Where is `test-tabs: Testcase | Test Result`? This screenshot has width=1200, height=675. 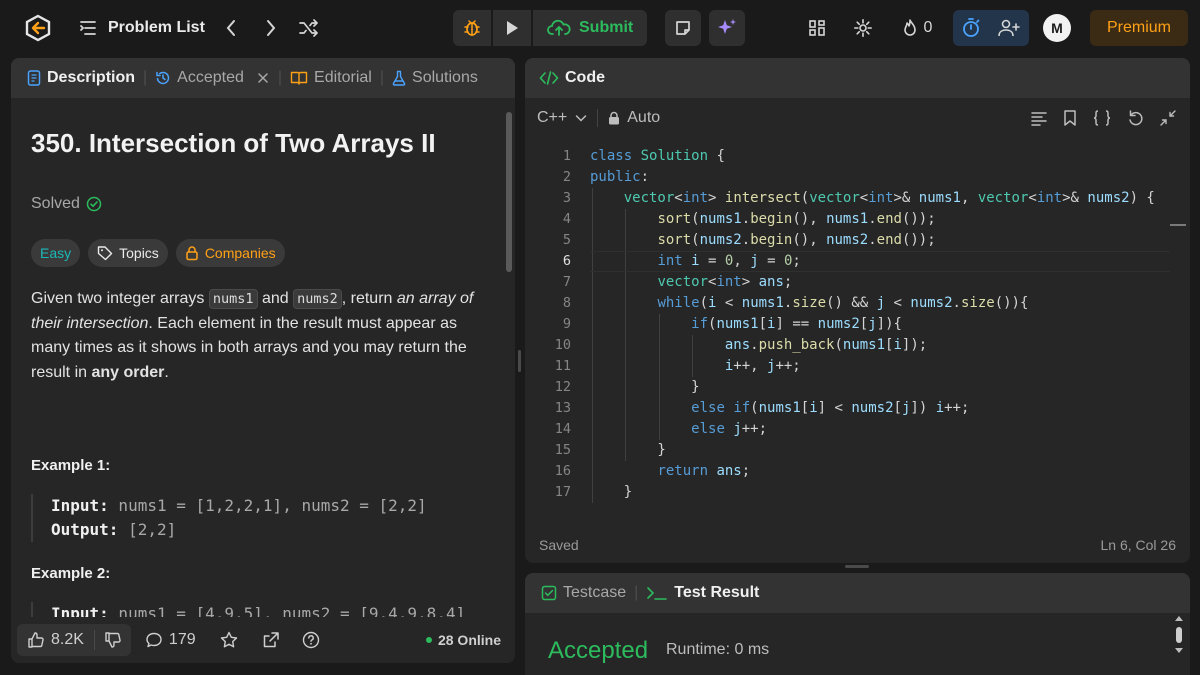 test-tabs: Testcase | Test Result is located at coordinates (857, 593).